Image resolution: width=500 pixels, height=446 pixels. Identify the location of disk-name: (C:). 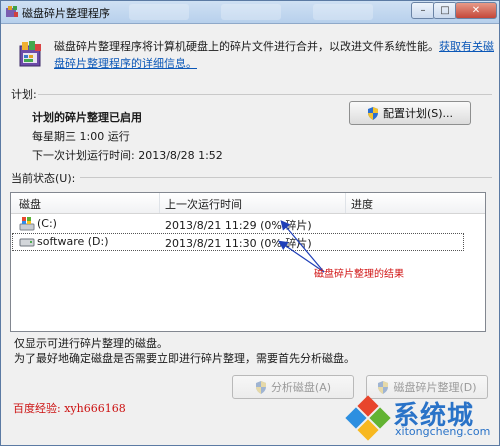
(47, 223).